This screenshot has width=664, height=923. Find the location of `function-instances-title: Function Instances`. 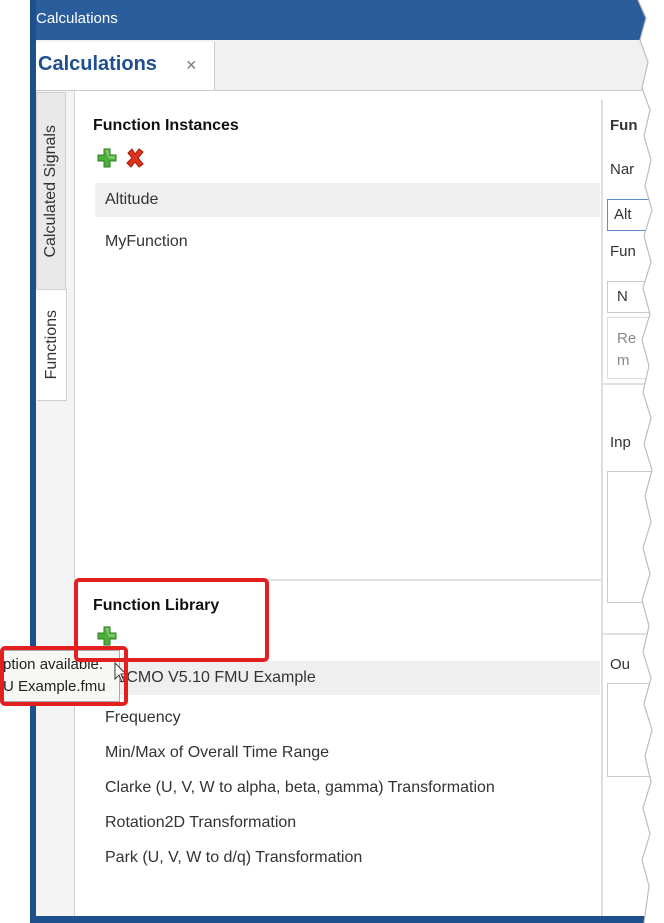

function-instances-title: Function Instances is located at coordinates (166, 125).